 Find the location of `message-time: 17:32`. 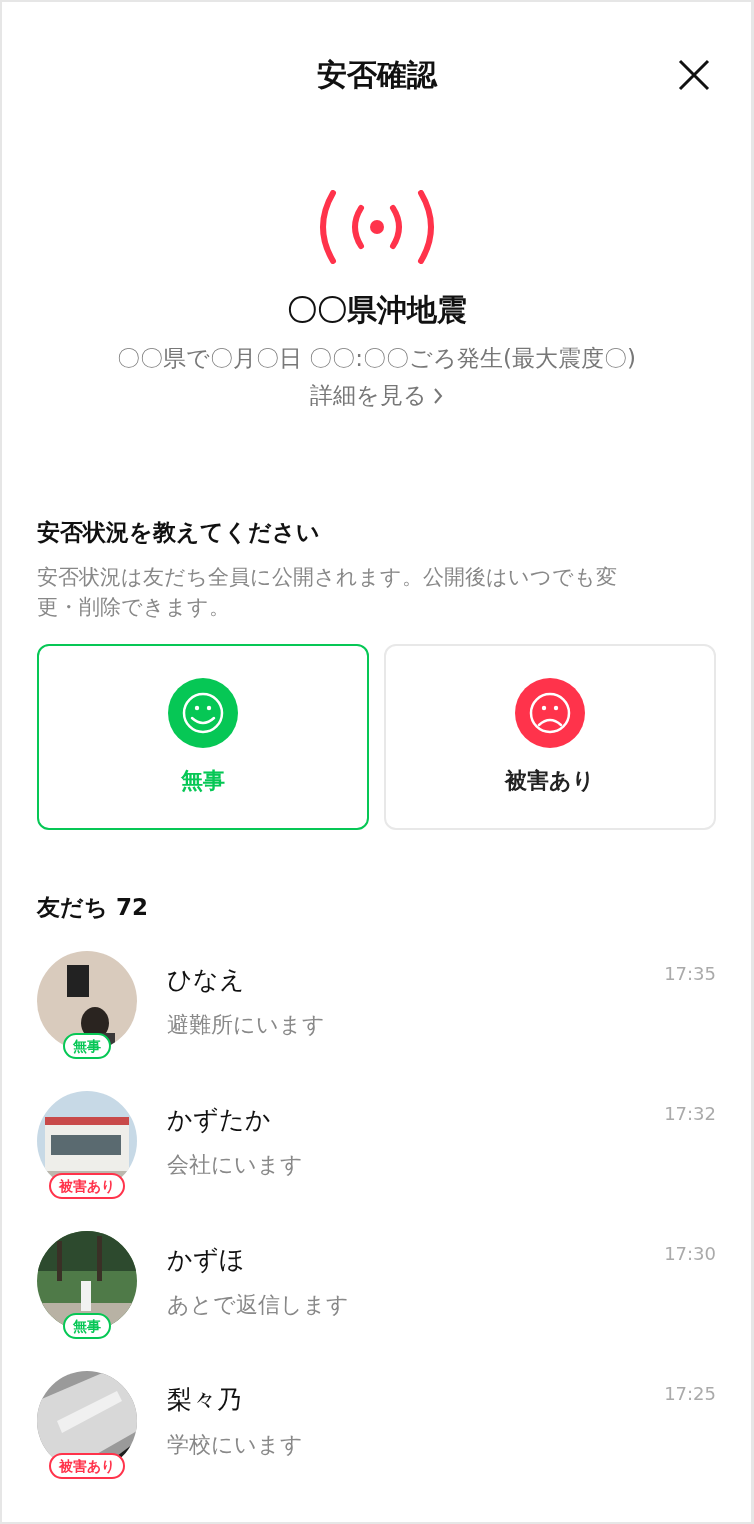

message-time: 17:32 is located at coordinates (690, 1114).